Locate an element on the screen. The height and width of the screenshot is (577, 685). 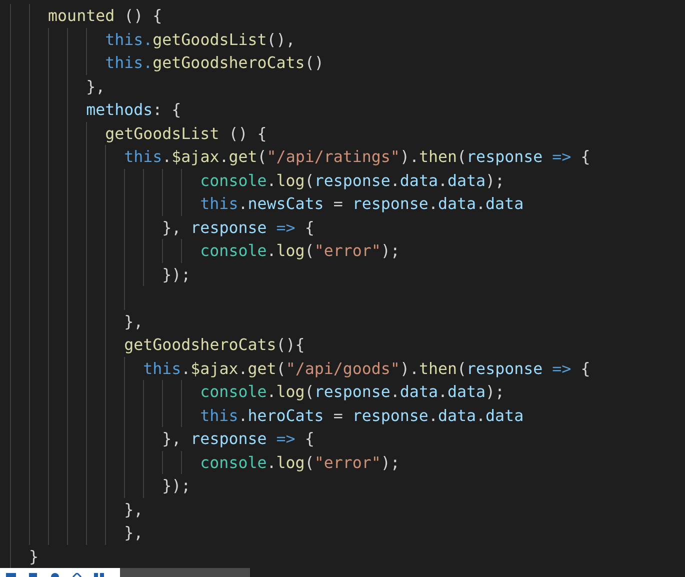
code-line: this.getGoodsList(), is located at coordinates (153, 39).